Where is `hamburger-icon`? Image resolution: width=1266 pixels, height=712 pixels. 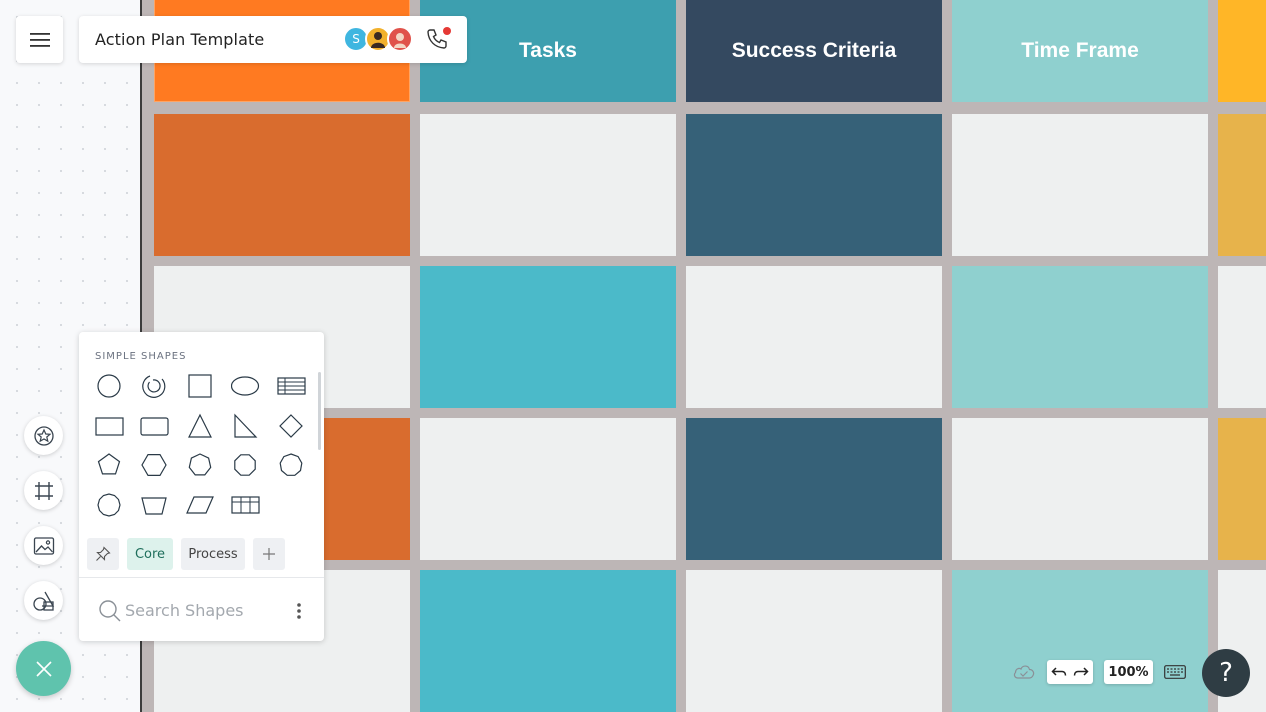
hamburger-icon is located at coordinates (39, 39).